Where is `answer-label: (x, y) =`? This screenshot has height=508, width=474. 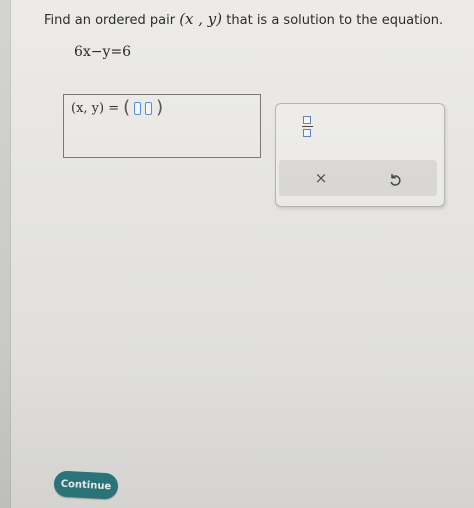 answer-label: (x, y) = is located at coordinates (95, 108).